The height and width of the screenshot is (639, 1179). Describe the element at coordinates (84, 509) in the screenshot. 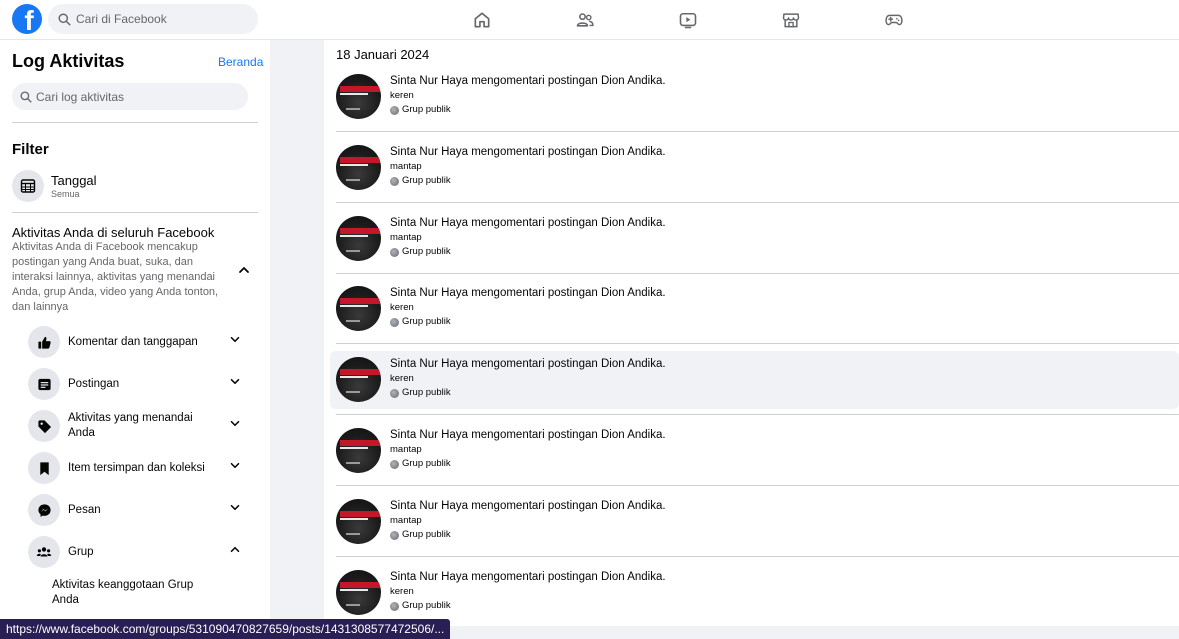

I see `category-label: Pesan` at that location.